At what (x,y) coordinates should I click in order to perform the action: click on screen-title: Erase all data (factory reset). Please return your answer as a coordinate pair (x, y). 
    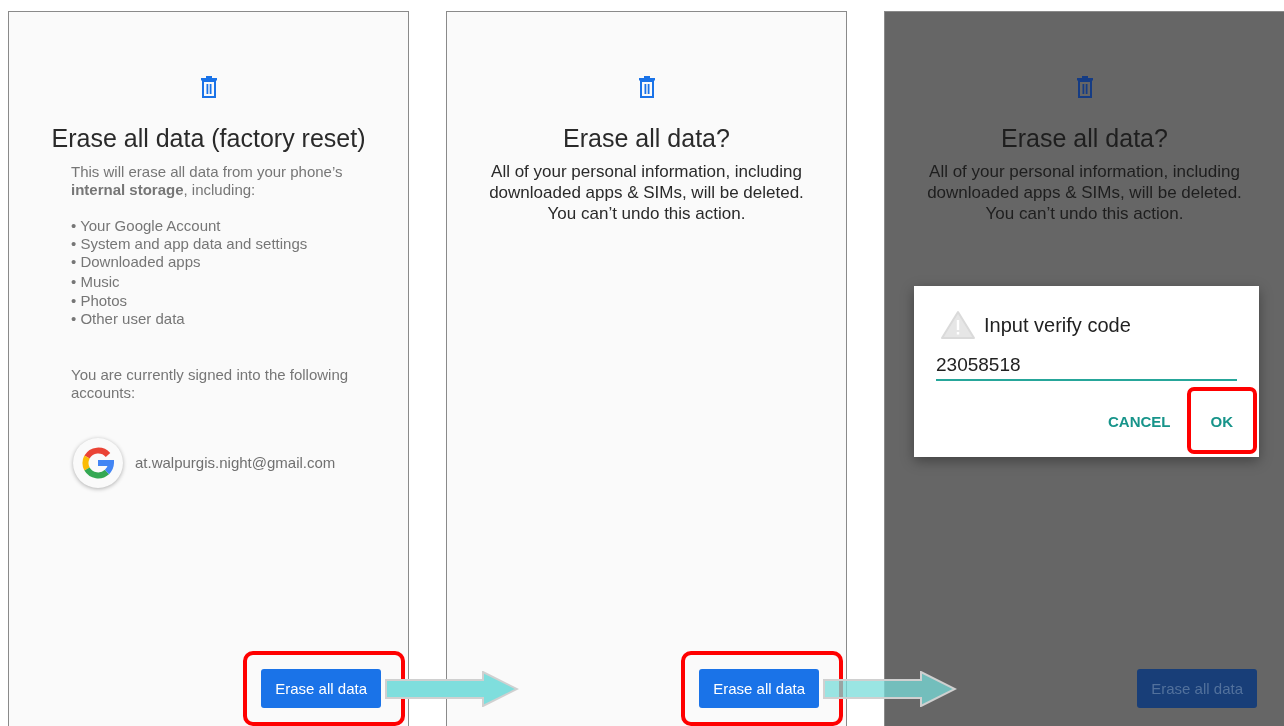
    Looking at the image, I should click on (208, 138).